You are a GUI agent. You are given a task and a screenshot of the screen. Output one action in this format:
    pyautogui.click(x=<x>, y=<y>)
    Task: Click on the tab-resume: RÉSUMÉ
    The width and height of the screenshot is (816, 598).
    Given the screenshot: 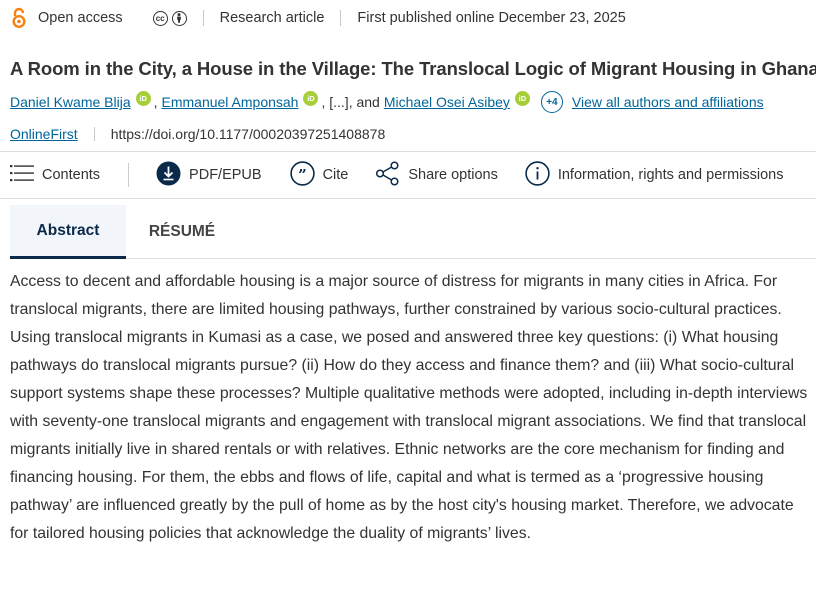 What is the action you would take?
    pyautogui.click(x=182, y=232)
    